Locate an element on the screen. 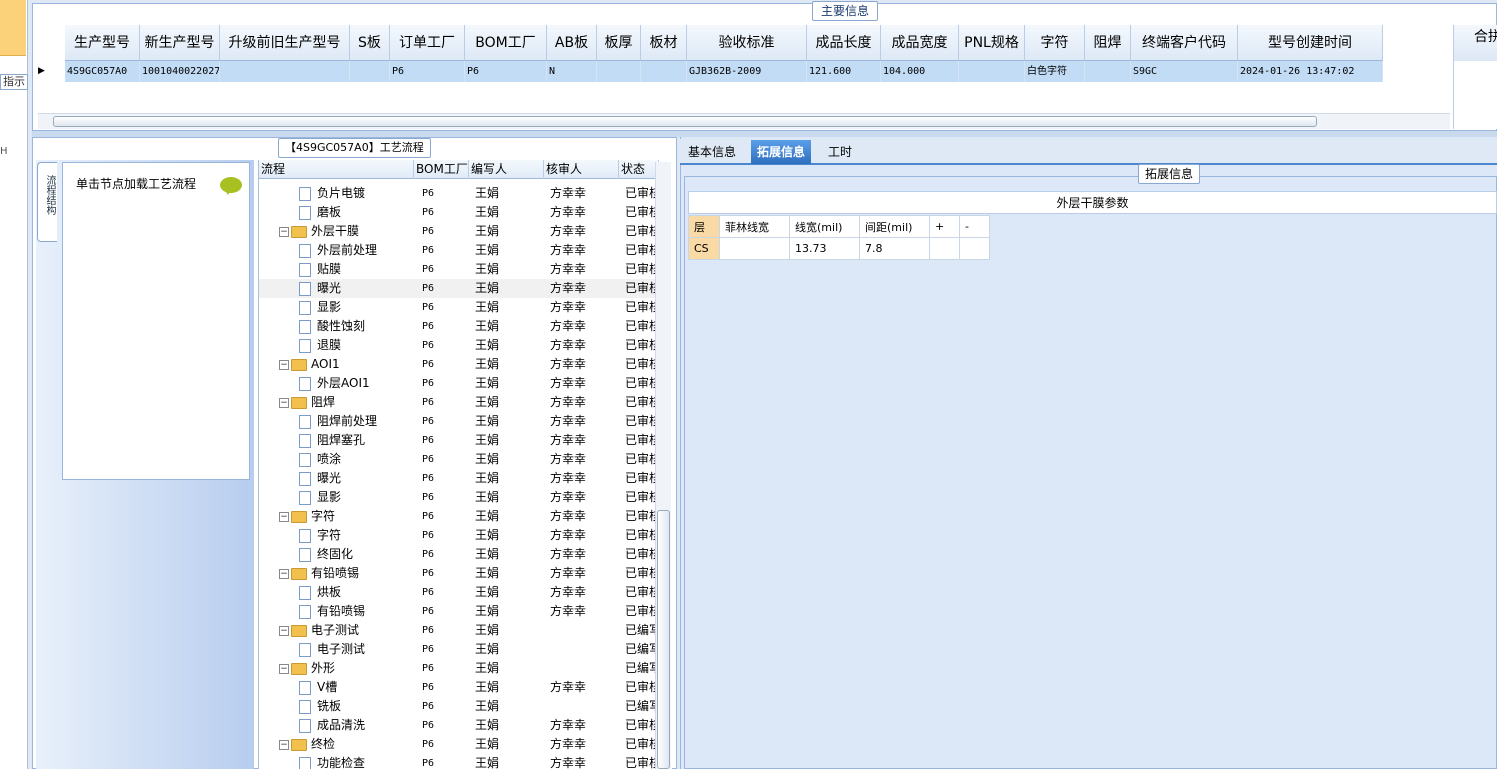 The width and height of the screenshot is (1497, 769). tree-row: 退膜 P6 王娟 方幸幸 已审核 is located at coordinates (459, 345).